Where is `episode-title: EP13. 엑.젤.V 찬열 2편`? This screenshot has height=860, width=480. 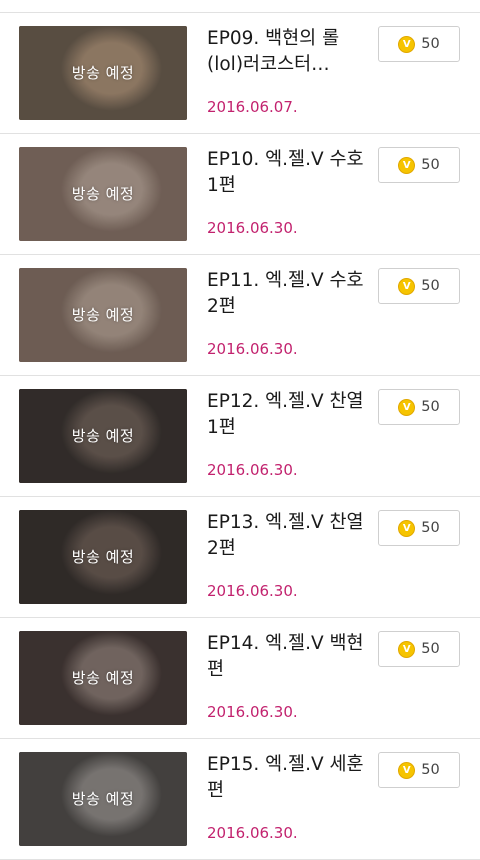 episode-title: EP13. 엑.젤.V 찬열 2편 is located at coordinates (288, 536).